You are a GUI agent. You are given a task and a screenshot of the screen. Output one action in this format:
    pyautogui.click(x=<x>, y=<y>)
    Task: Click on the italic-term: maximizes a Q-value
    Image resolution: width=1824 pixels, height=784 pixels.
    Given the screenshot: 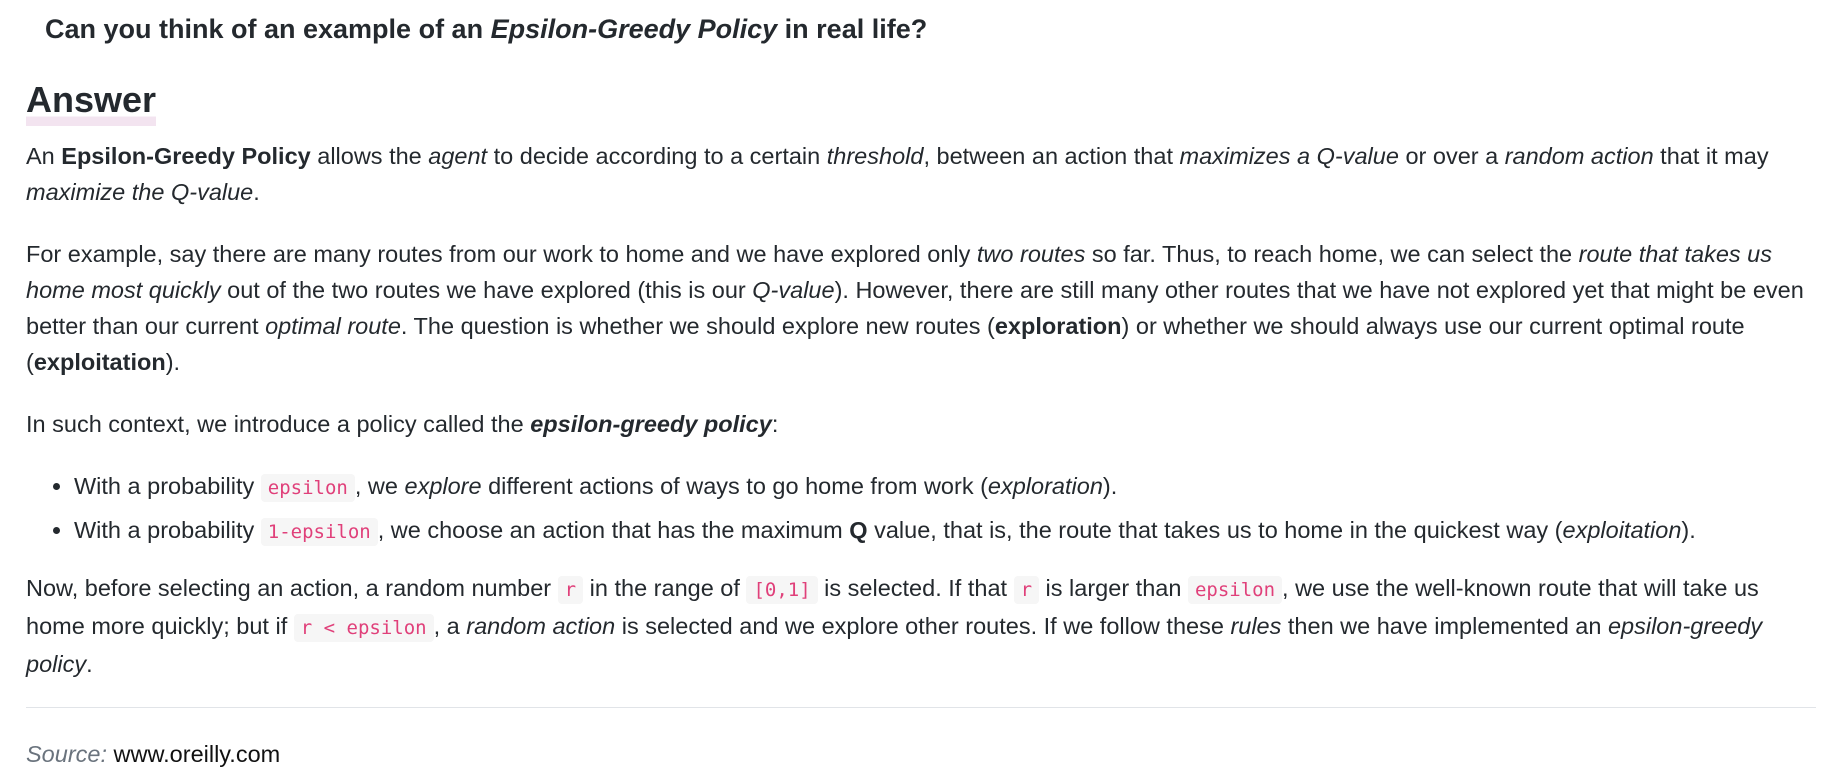 What is the action you would take?
    pyautogui.click(x=1289, y=156)
    